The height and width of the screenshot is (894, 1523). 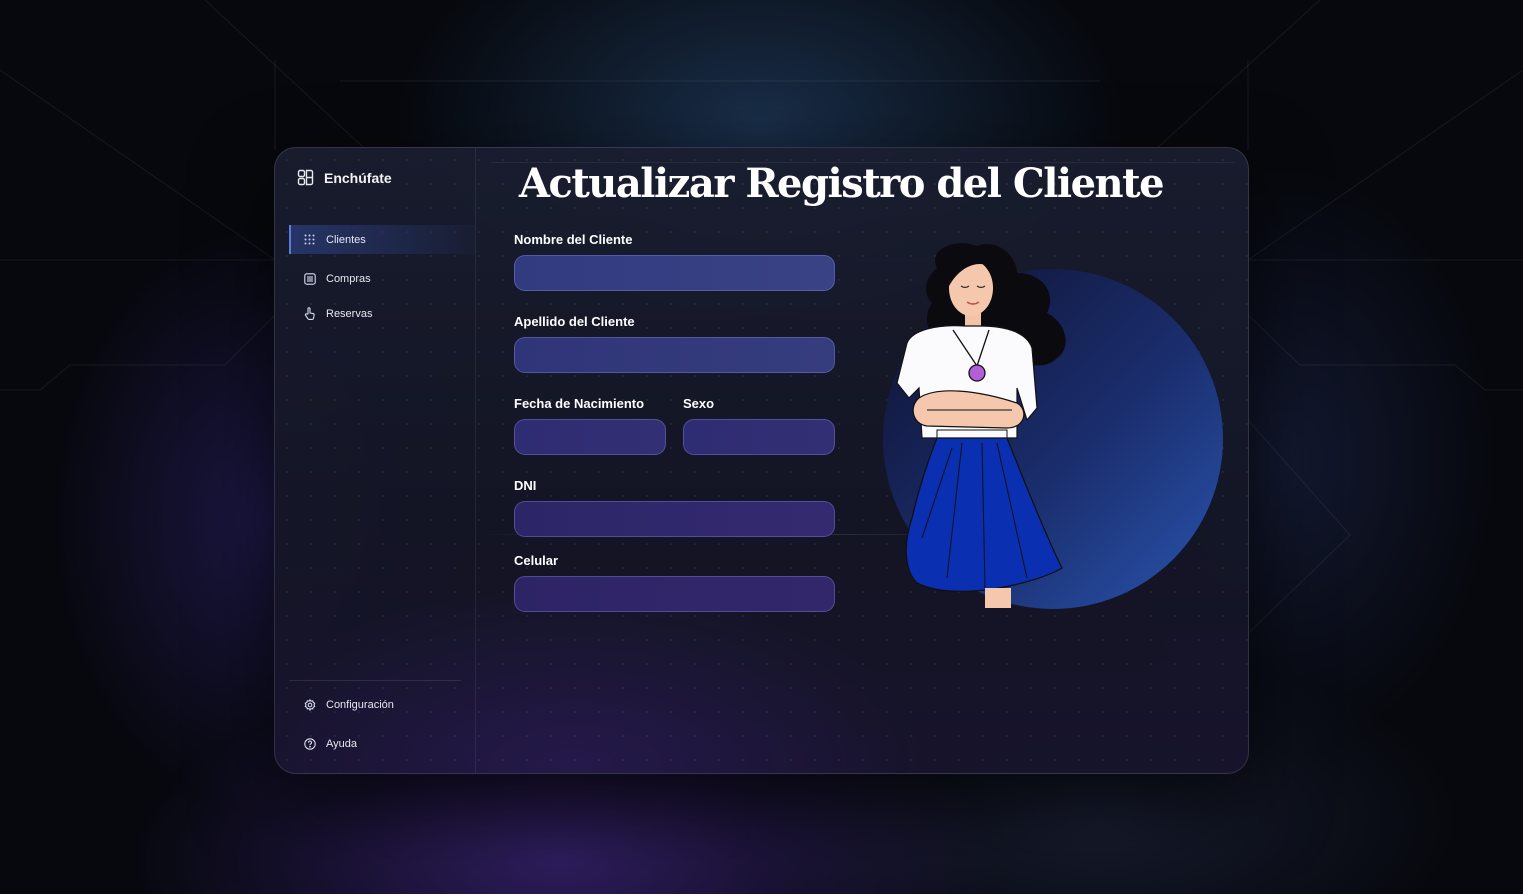 I want to click on apellido-label: Apellido del Cliente, so click(x=574, y=321).